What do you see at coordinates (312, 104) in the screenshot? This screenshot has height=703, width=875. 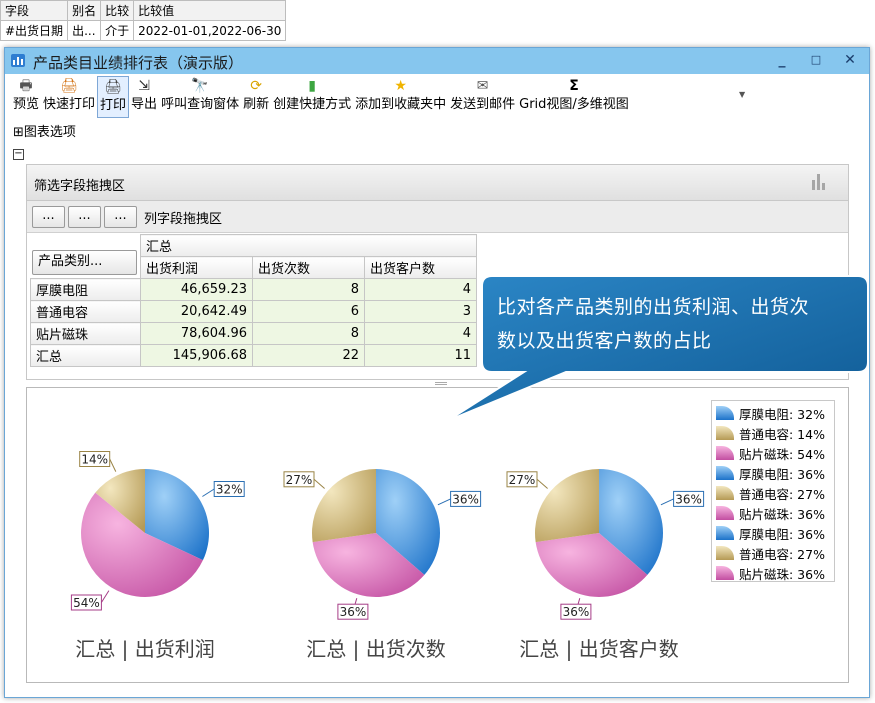 I see `create-shortcut-label: 创建快捷方式` at bounding box center [312, 104].